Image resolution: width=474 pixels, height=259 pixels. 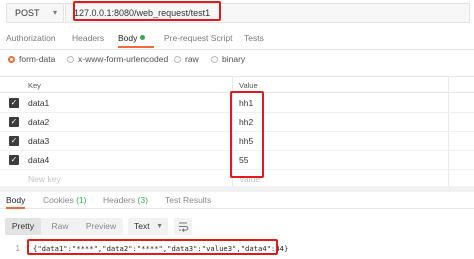 I want to click on radio-checked-icon, so click(x=11, y=59).